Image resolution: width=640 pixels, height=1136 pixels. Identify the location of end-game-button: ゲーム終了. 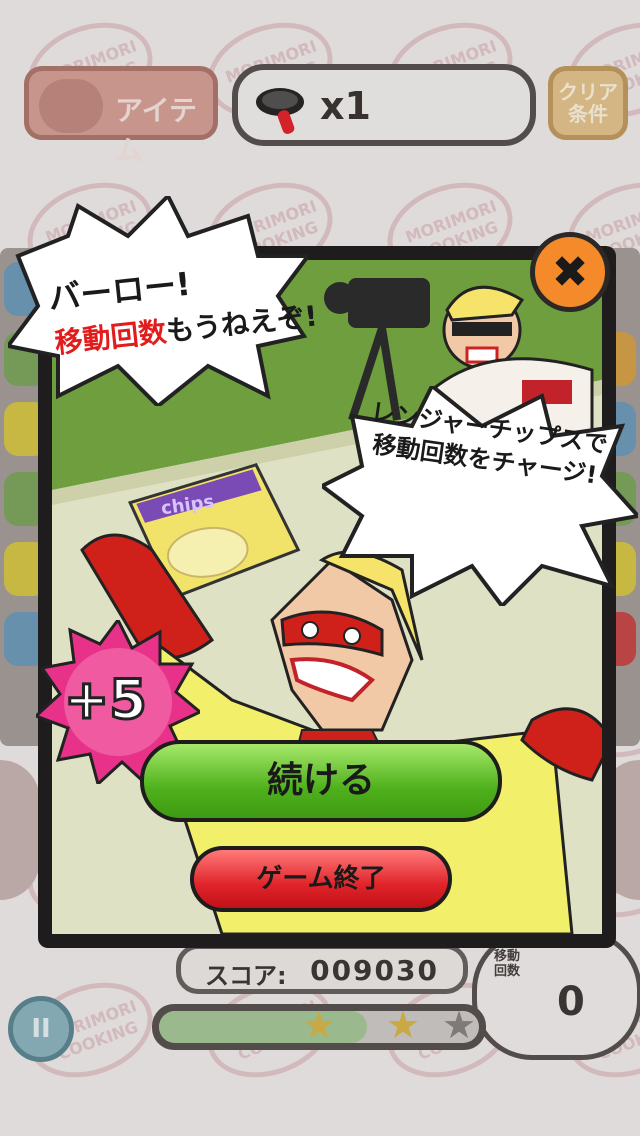
(321, 879).